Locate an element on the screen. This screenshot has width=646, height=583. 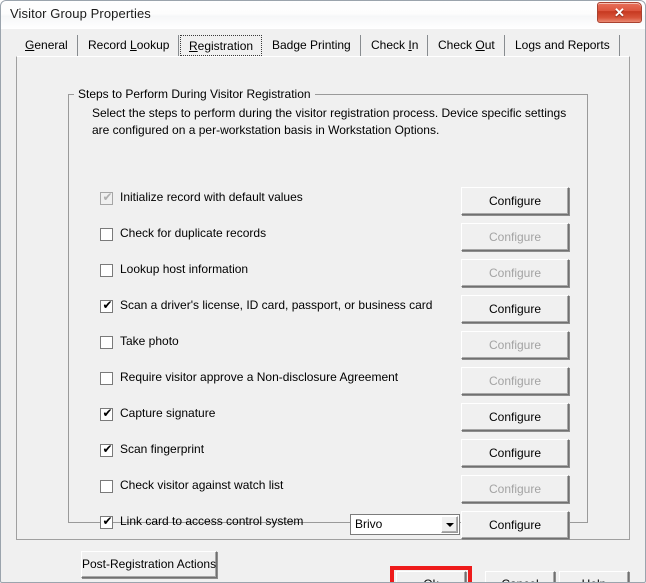
tab-badge-printing: Badge Printing is located at coordinates (312, 45).